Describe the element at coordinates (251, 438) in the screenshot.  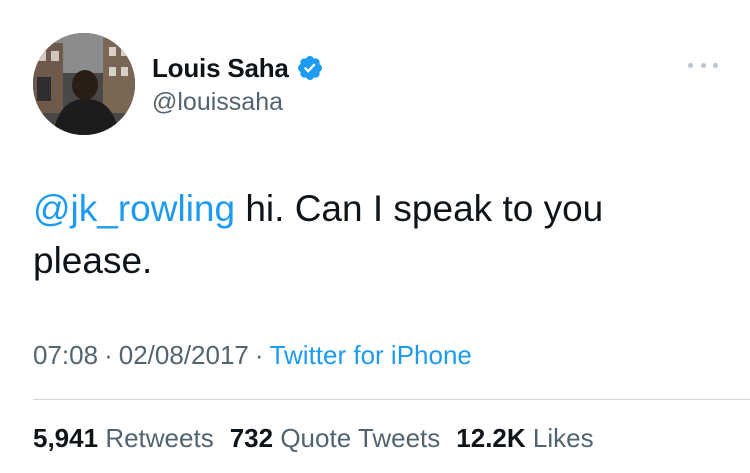
I see `quote-tweets-count: 732` at that location.